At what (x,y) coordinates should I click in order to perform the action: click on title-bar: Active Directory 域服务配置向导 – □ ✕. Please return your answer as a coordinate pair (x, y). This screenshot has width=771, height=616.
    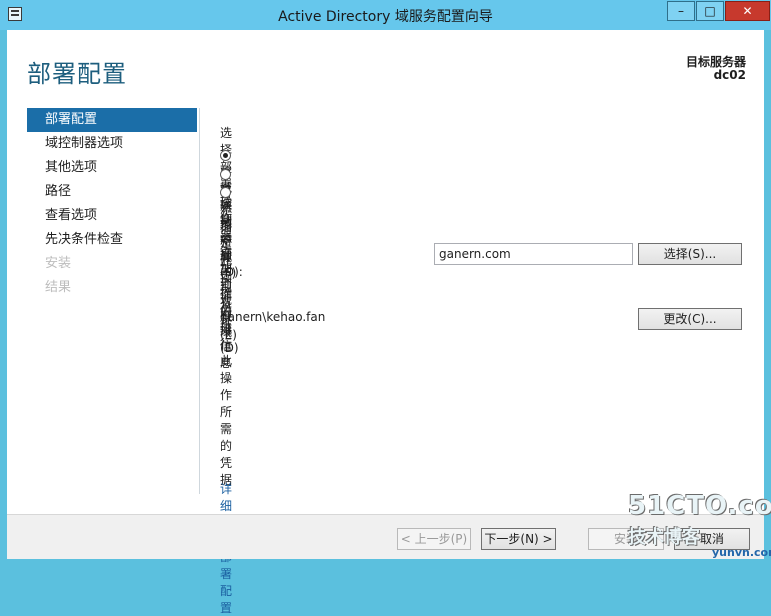
    Looking at the image, I should click on (385, 15).